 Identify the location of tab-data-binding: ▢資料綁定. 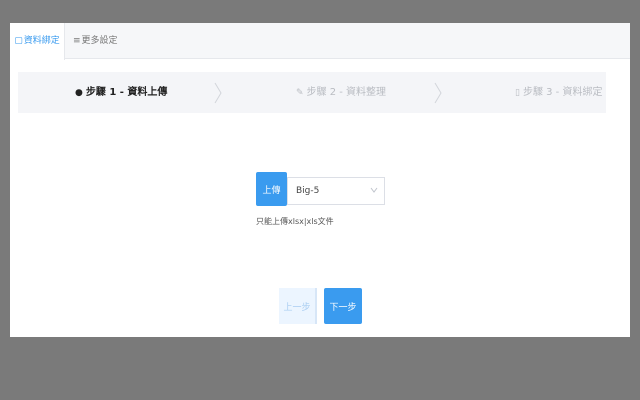
(37, 41).